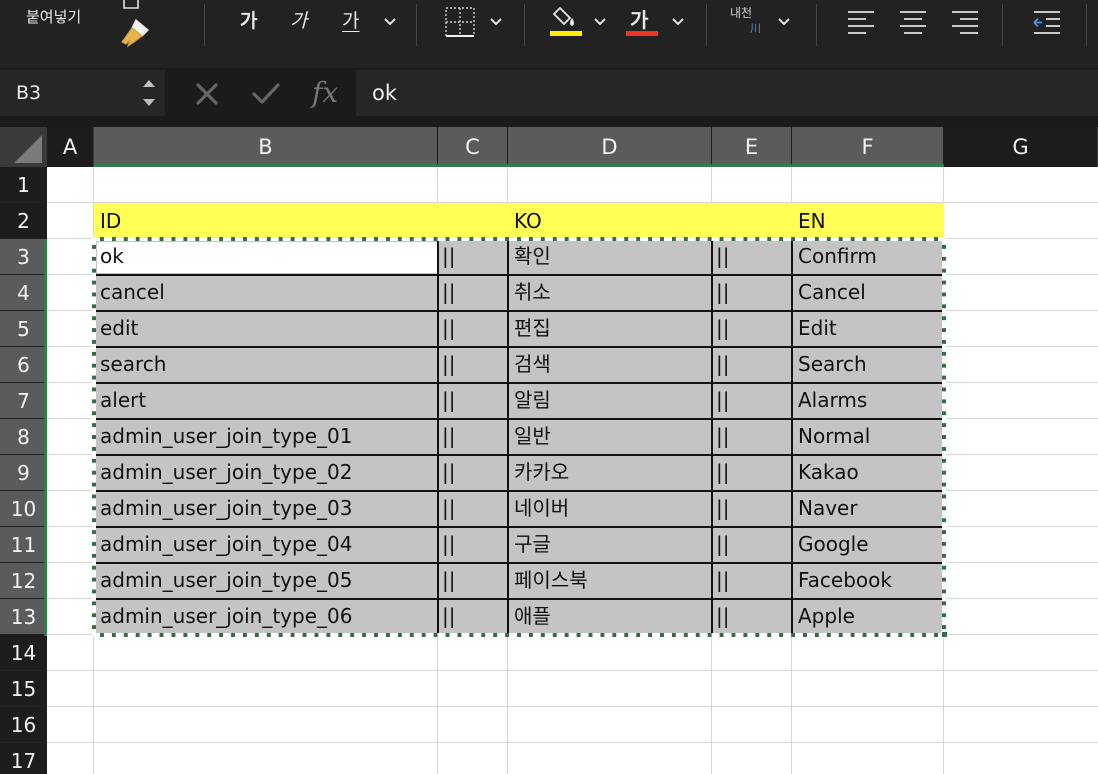 This screenshot has height=774, width=1098. I want to click on row-header-5: 5, so click(23, 329).